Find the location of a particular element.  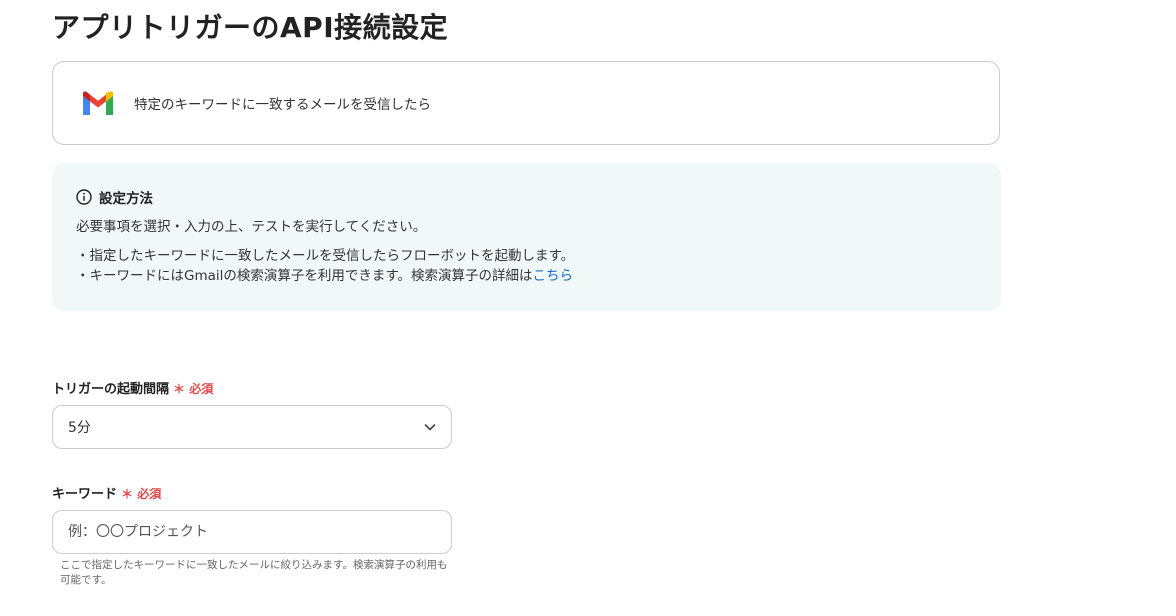

trigger-label: 特定のキーワードに一致するメールを受信したら is located at coordinates (282, 105).